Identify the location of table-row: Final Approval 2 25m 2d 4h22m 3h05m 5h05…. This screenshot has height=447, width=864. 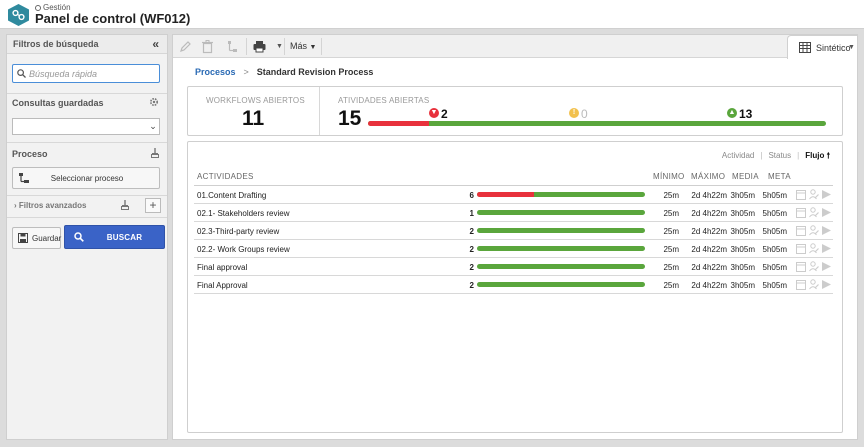
(513, 285).